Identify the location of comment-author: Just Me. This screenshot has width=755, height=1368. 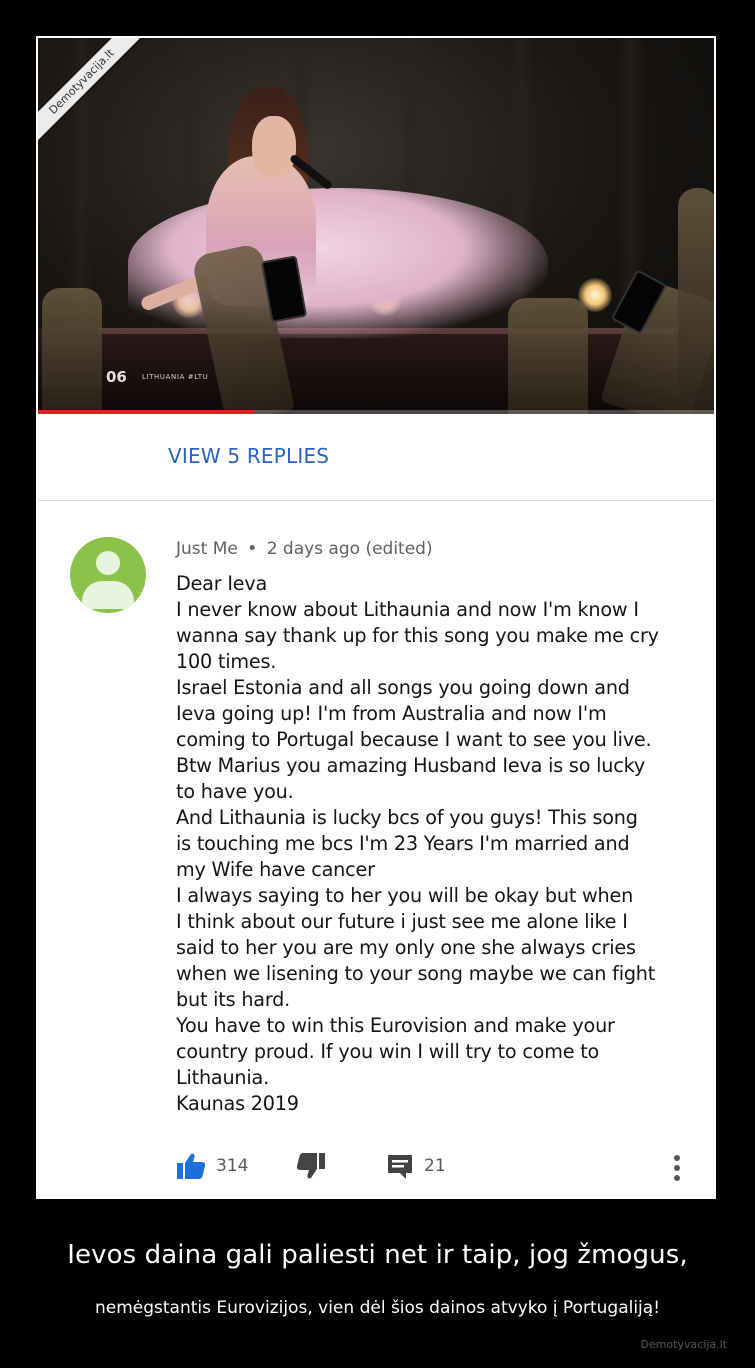
(207, 549).